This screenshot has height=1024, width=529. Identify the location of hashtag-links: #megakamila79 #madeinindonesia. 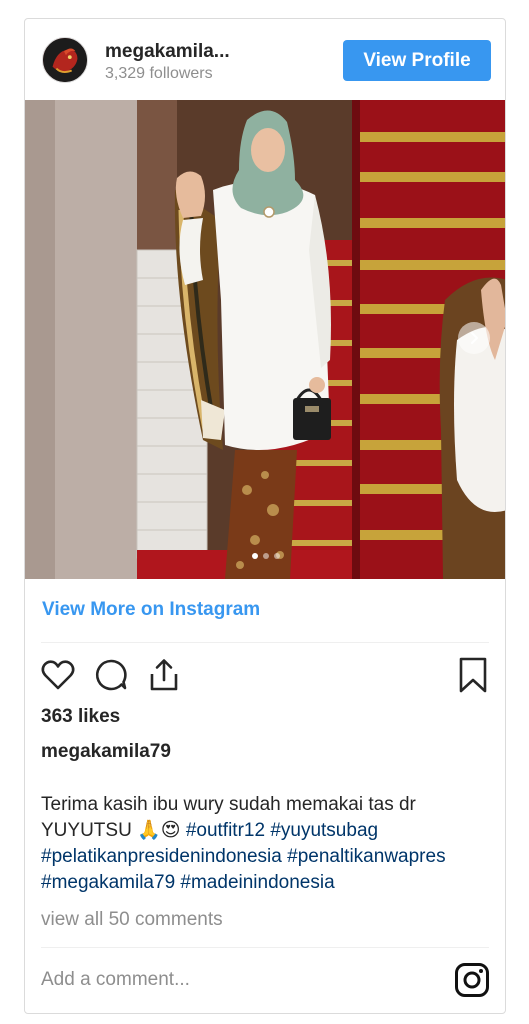
(267, 883).